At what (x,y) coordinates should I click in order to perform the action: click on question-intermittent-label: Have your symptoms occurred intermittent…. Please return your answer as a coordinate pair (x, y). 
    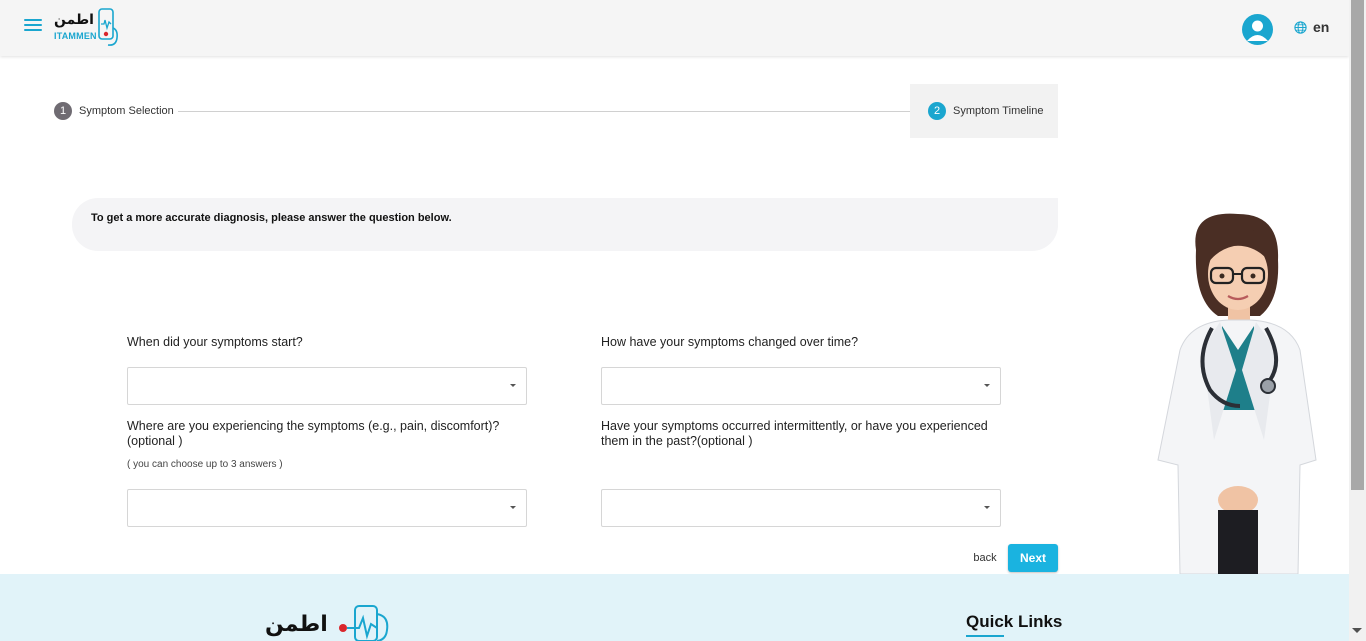
    Looking at the image, I should click on (794, 433).